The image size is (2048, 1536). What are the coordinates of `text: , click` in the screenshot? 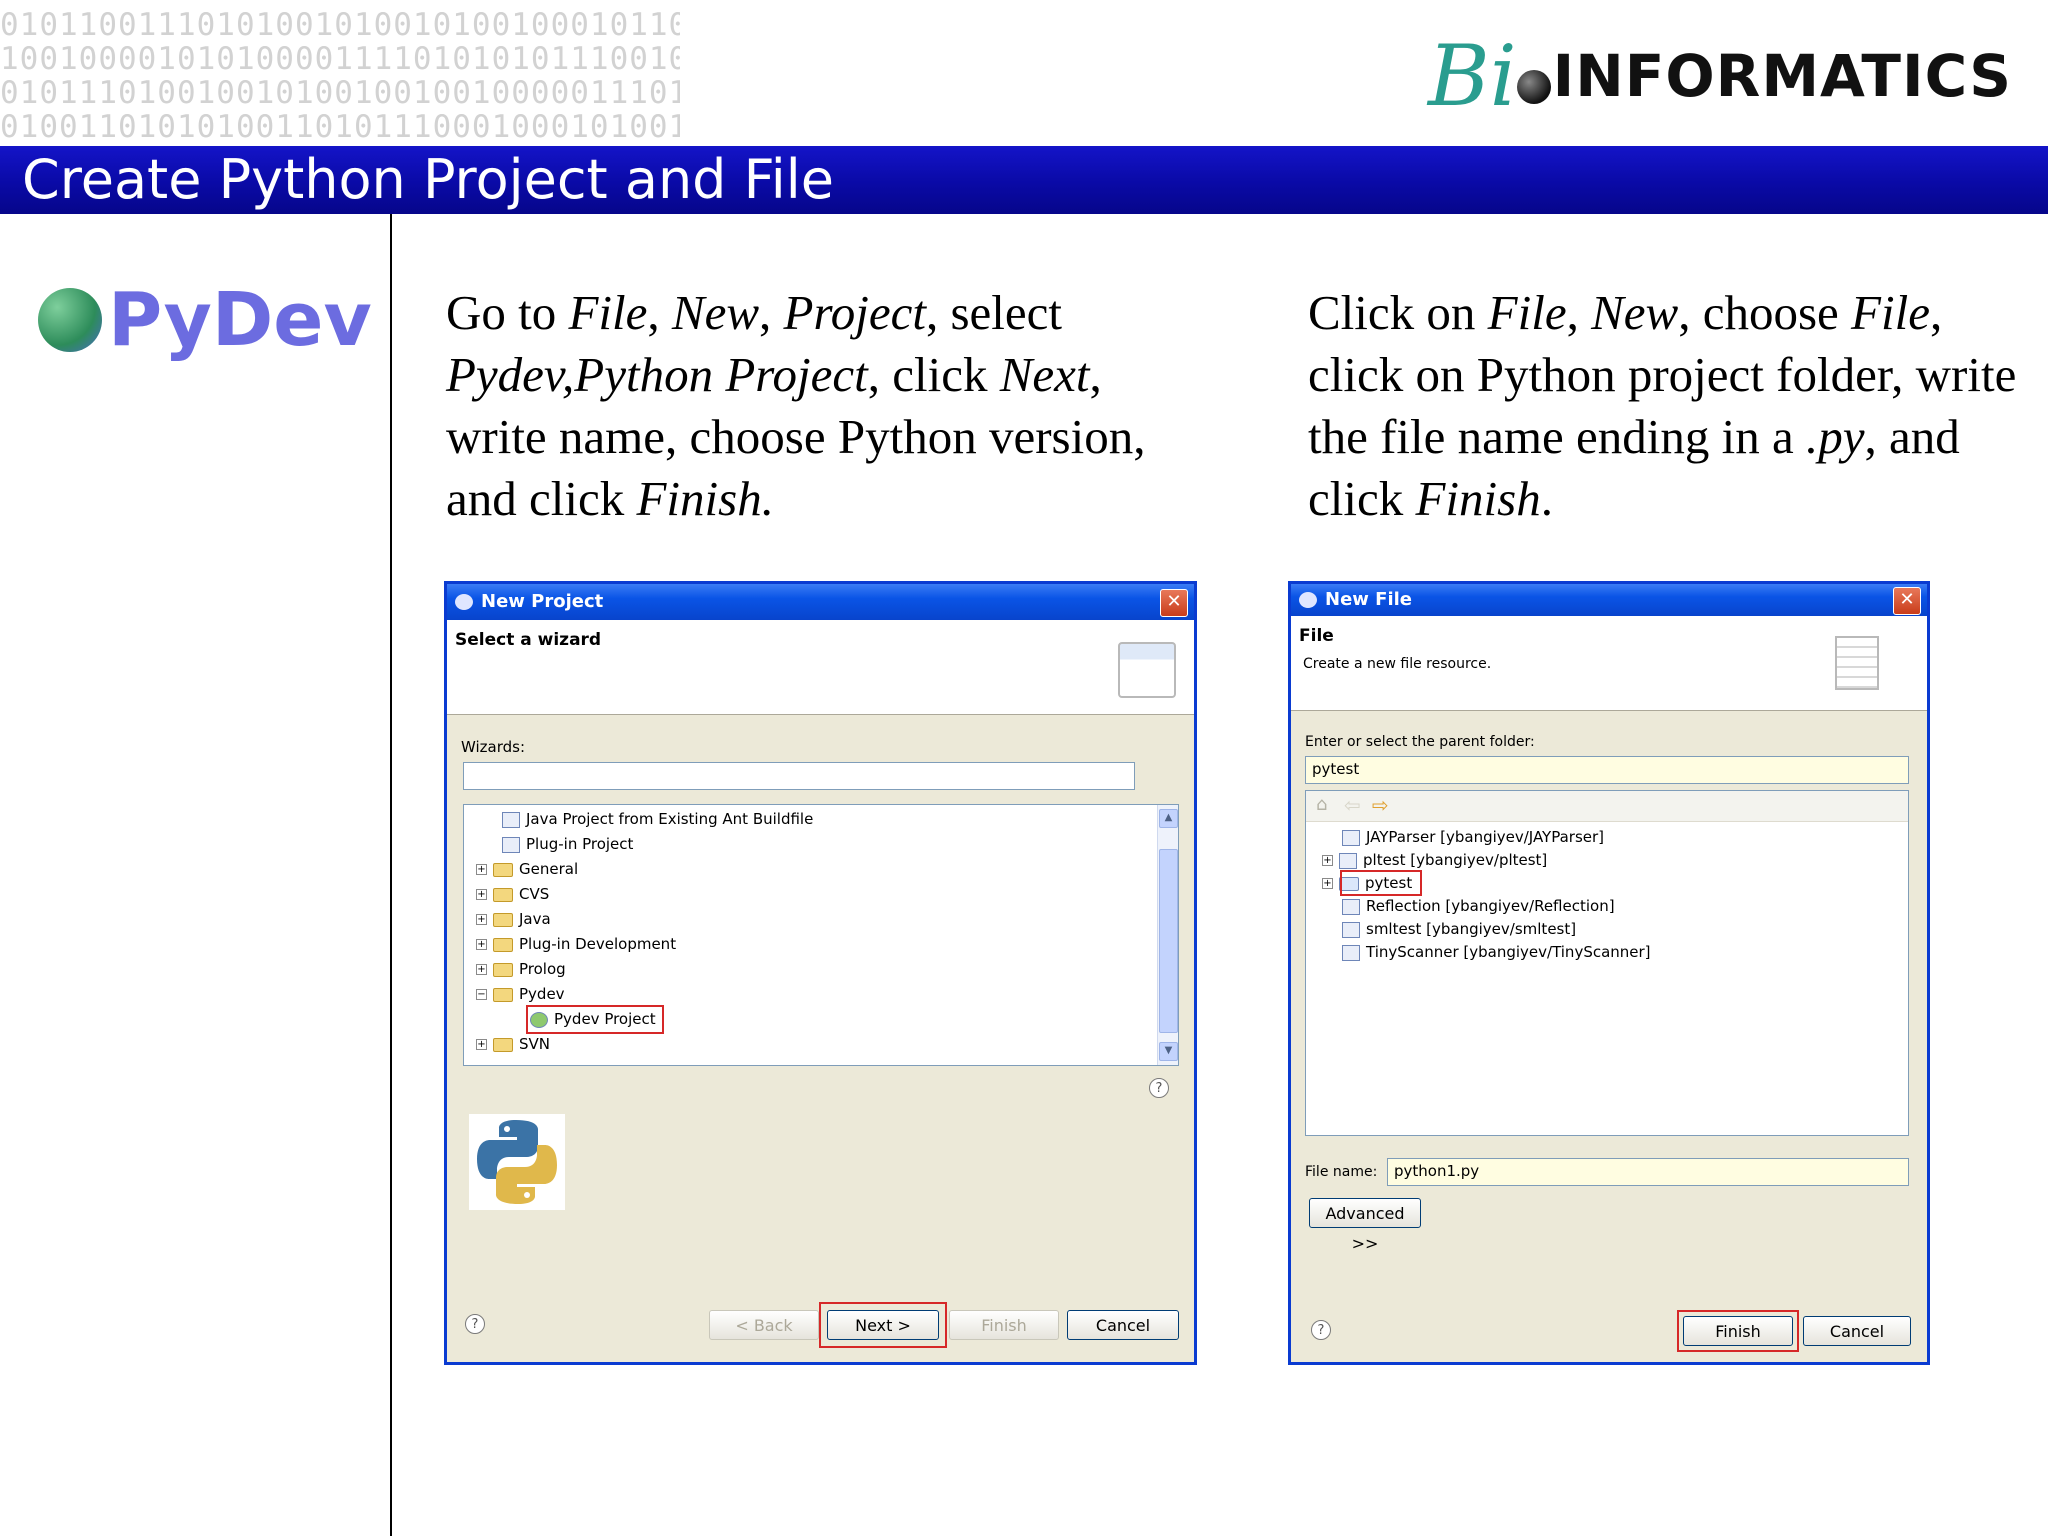 It's located at (933, 374).